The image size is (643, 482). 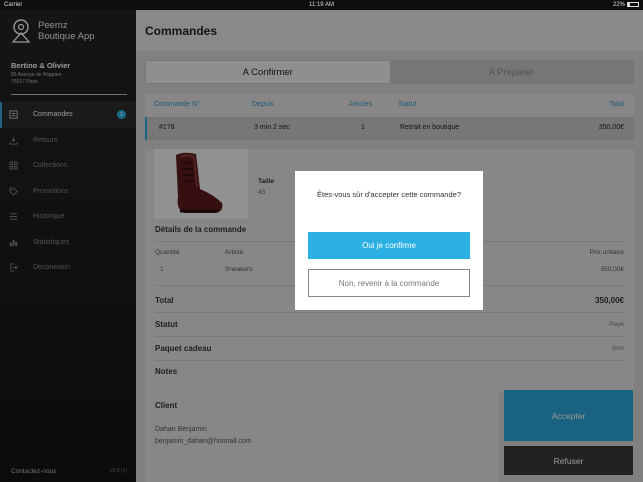 What do you see at coordinates (388, 194) in the screenshot?
I see `dialog-question: Êtes-vous sûr d'accepter cette commande?` at bounding box center [388, 194].